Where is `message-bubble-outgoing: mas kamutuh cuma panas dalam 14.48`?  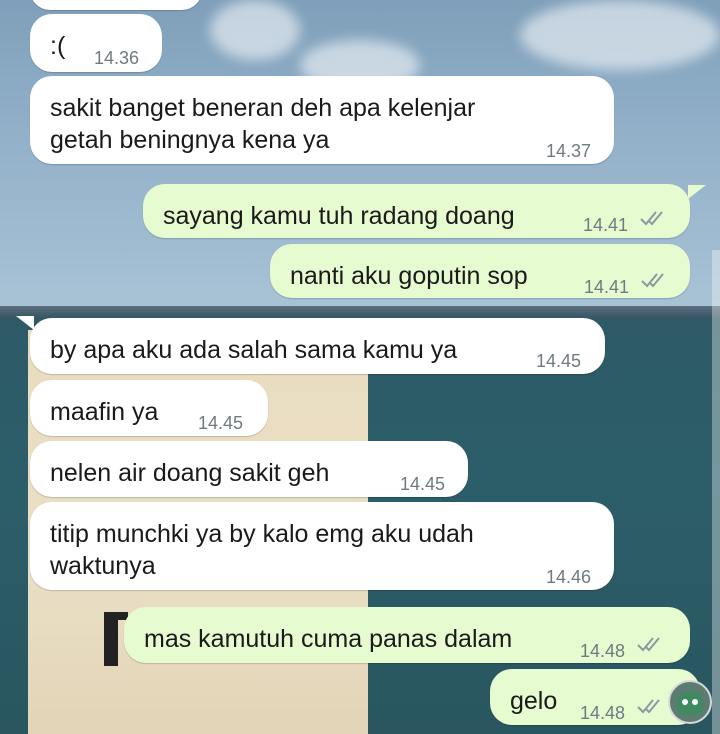
message-bubble-outgoing: mas kamutuh cuma panas dalam 14.48 is located at coordinates (407, 635).